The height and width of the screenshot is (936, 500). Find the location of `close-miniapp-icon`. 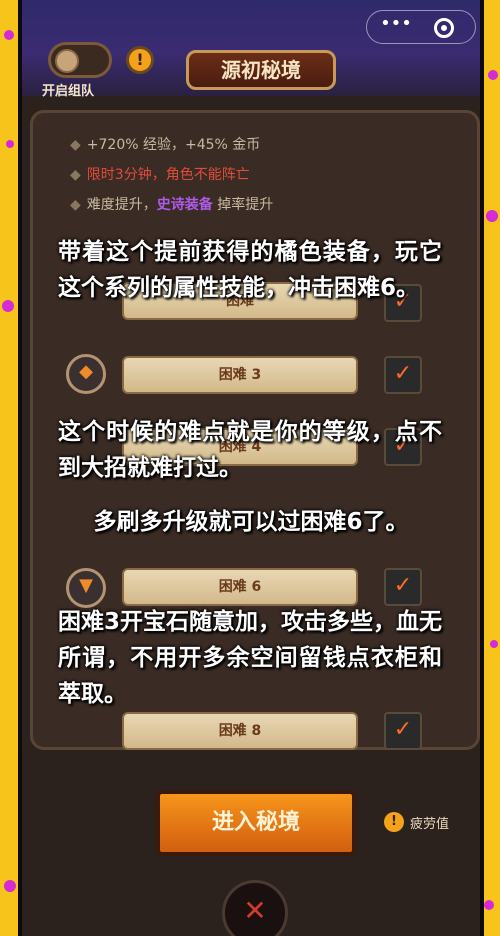

close-miniapp-icon is located at coordinates (444, 28).